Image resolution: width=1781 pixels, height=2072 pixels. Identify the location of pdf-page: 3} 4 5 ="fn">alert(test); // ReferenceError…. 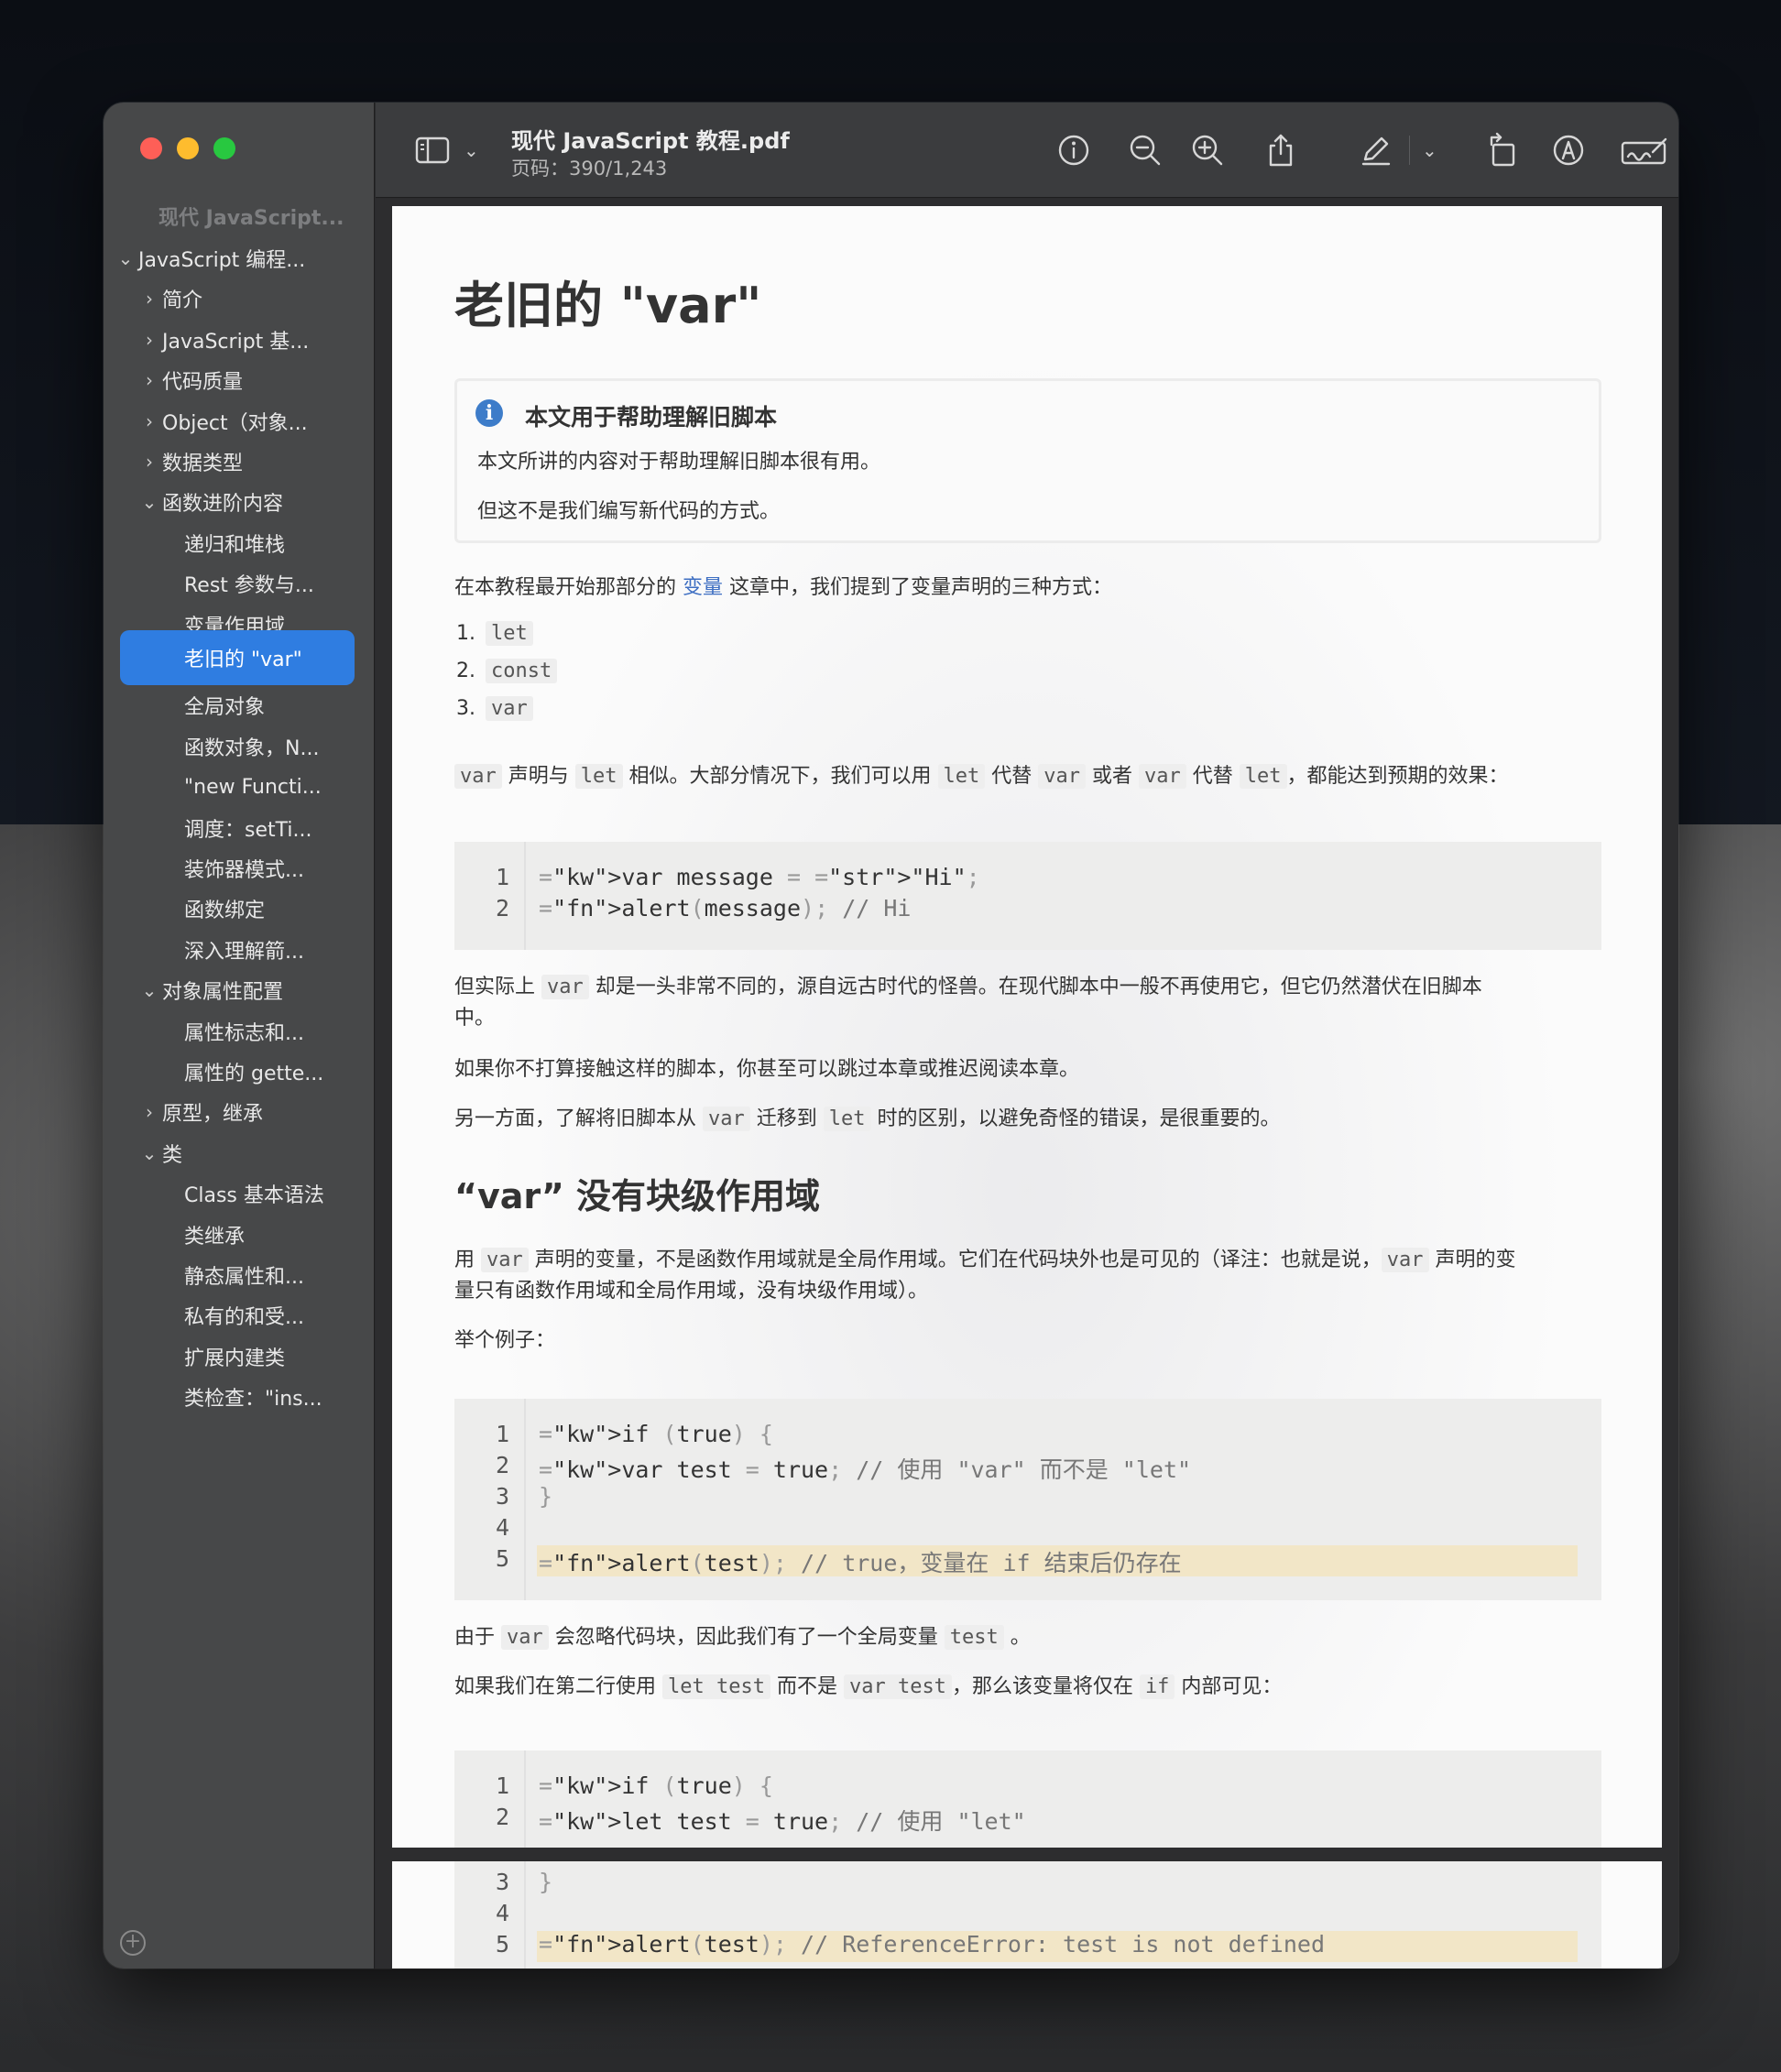
(1027, 1915).